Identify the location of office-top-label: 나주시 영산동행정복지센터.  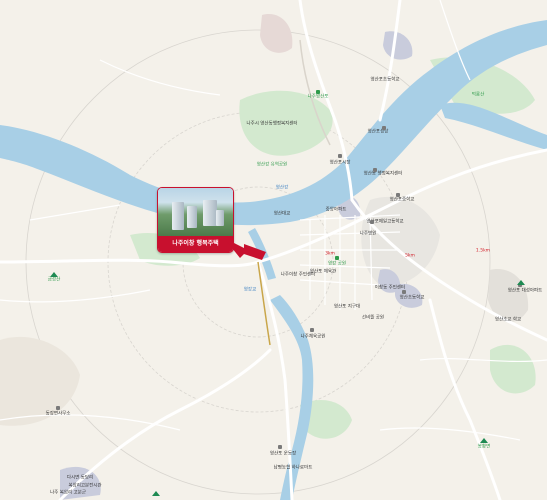
(272, 124).